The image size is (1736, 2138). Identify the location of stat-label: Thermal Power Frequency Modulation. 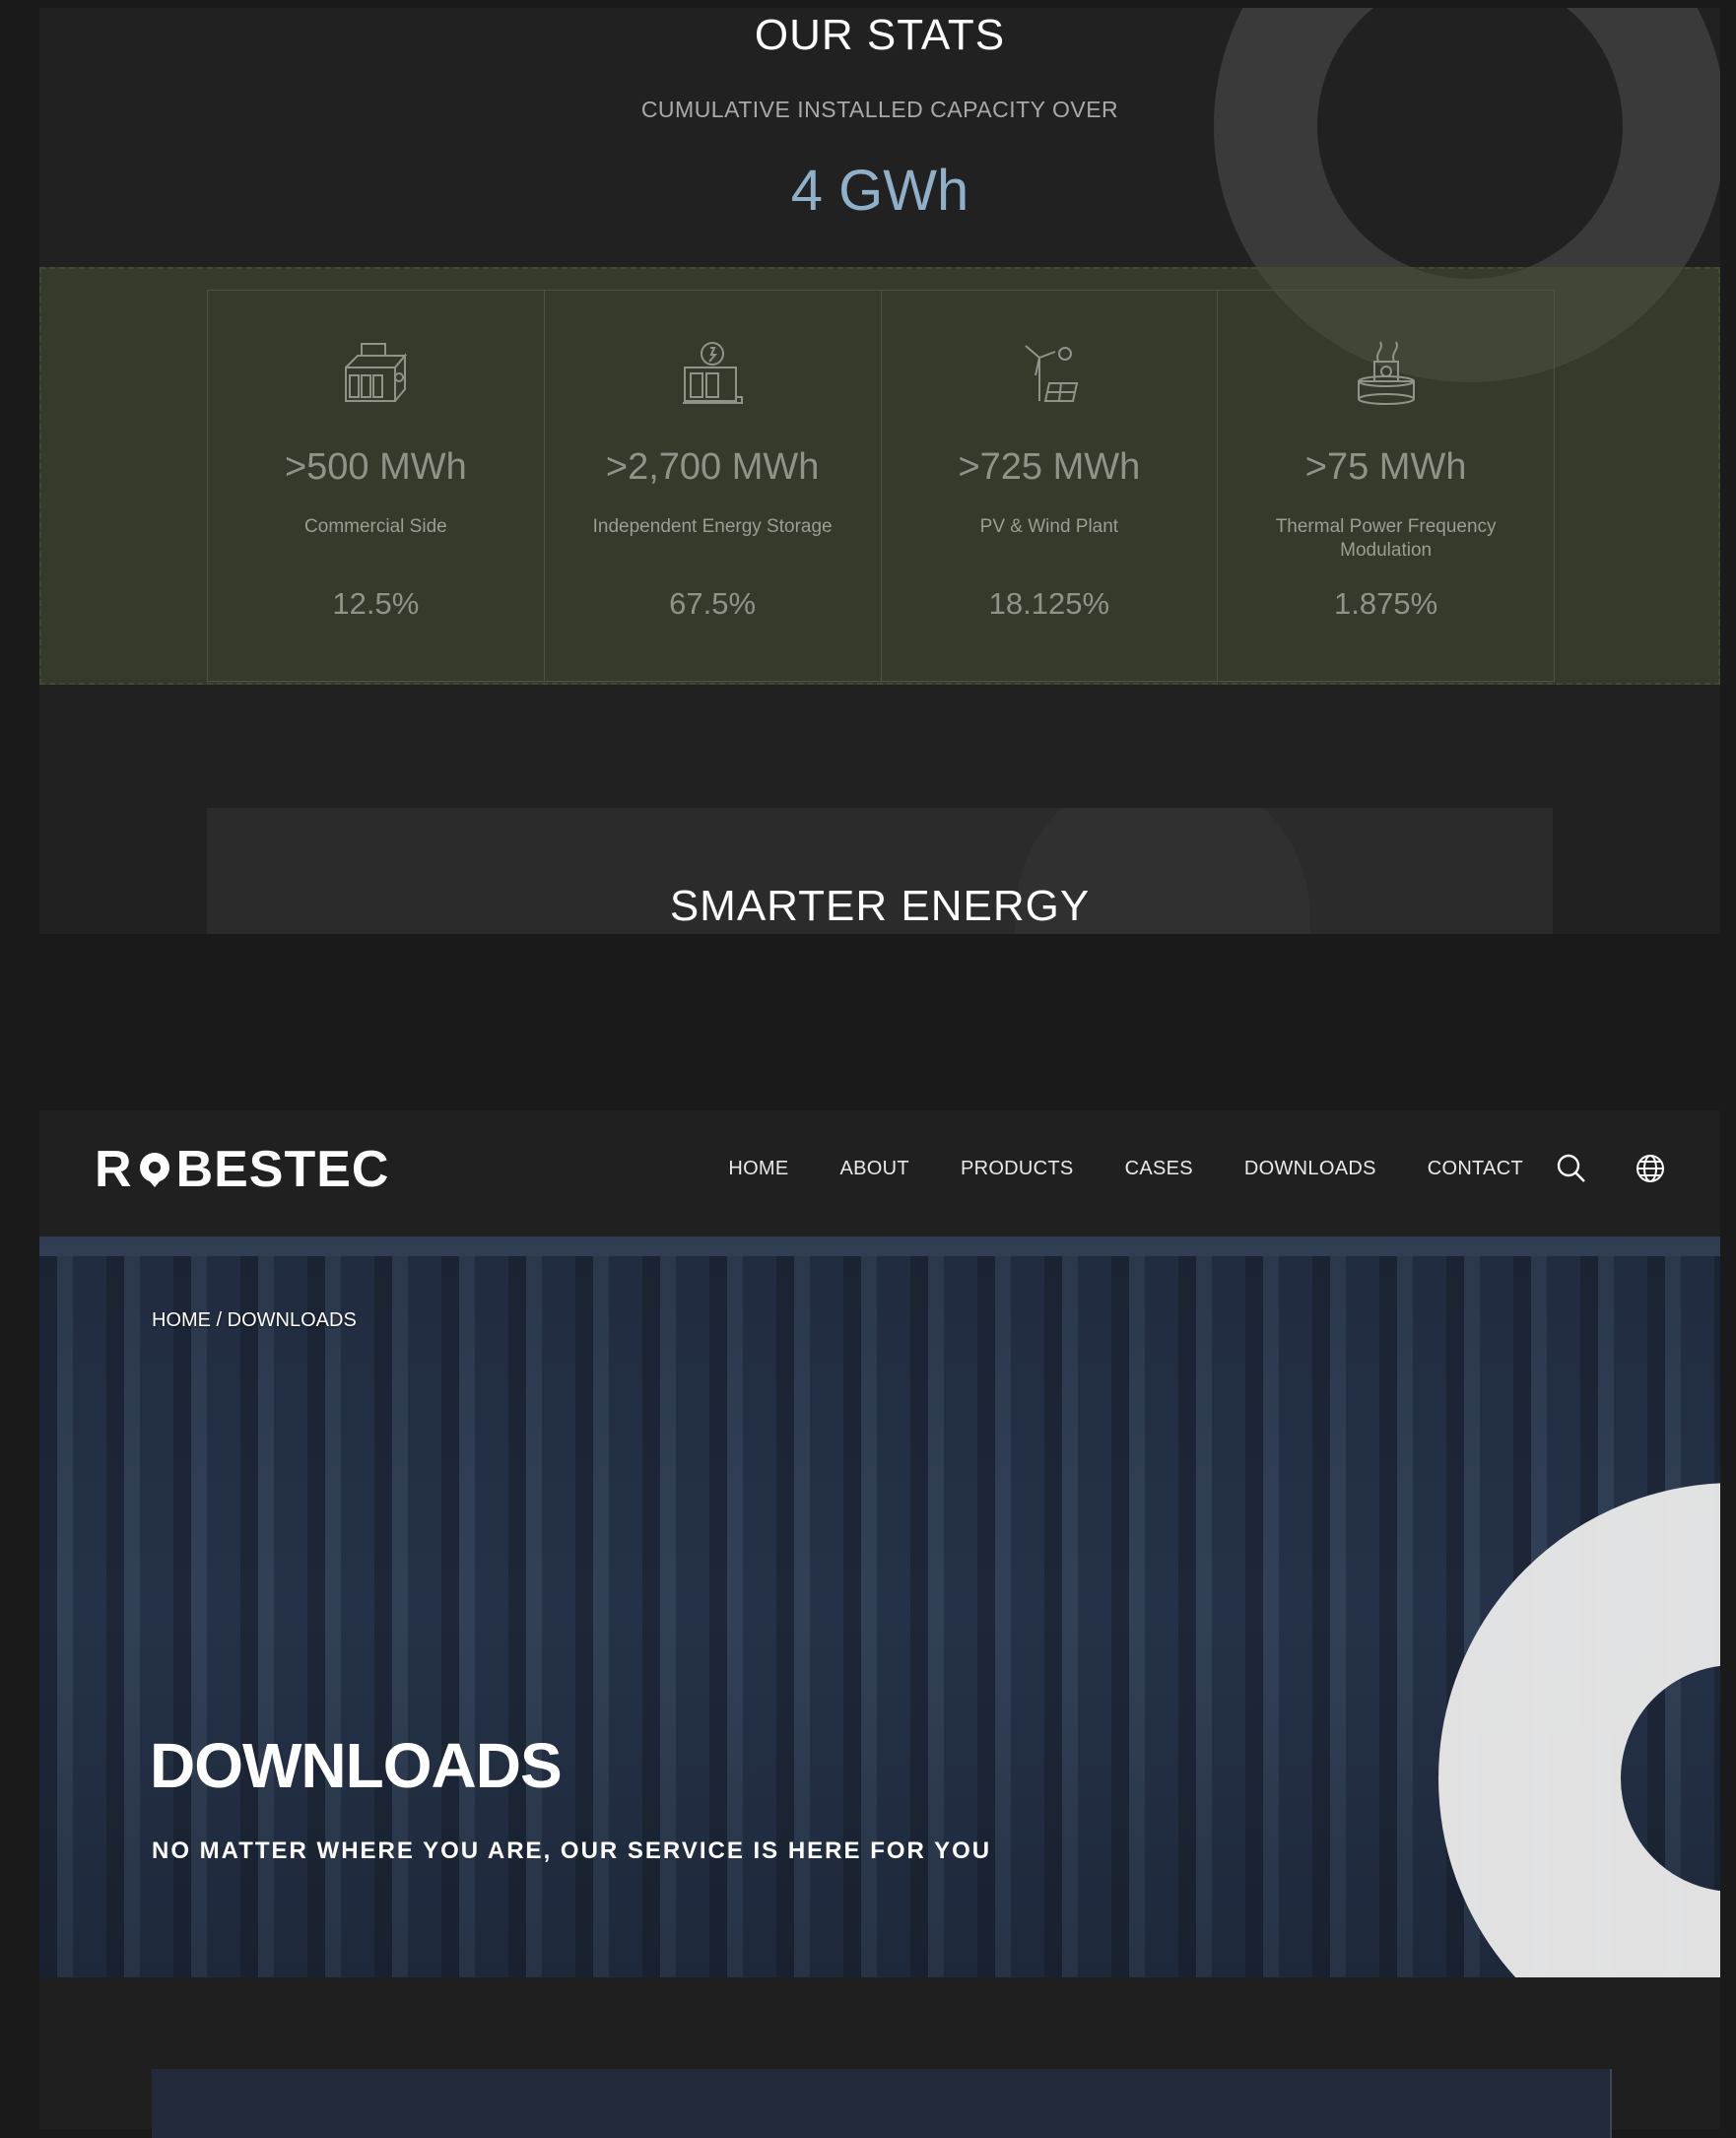
(1386, 538).